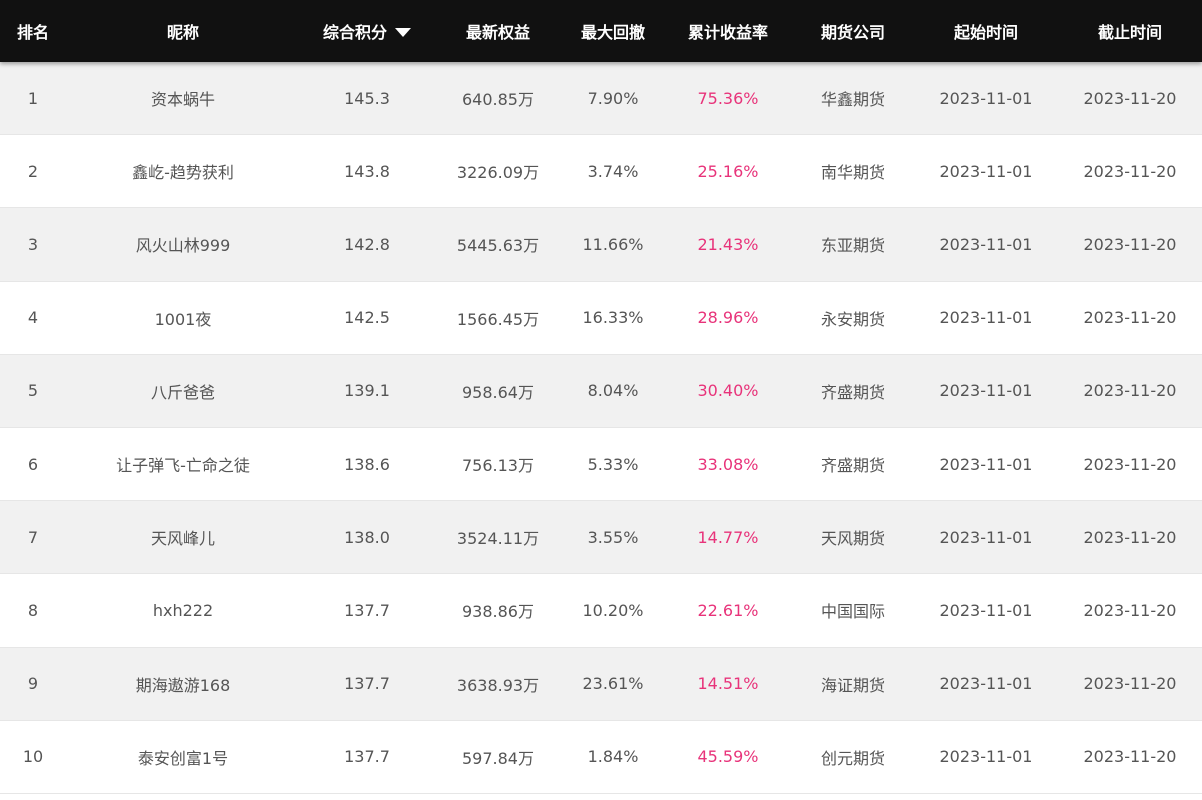 The width and height of the screenshot is (1202, 800). What do you see at coordinates (367, 318) in the screenshot?
I see `row-score: 142.5` at bounding box center [367, 318].